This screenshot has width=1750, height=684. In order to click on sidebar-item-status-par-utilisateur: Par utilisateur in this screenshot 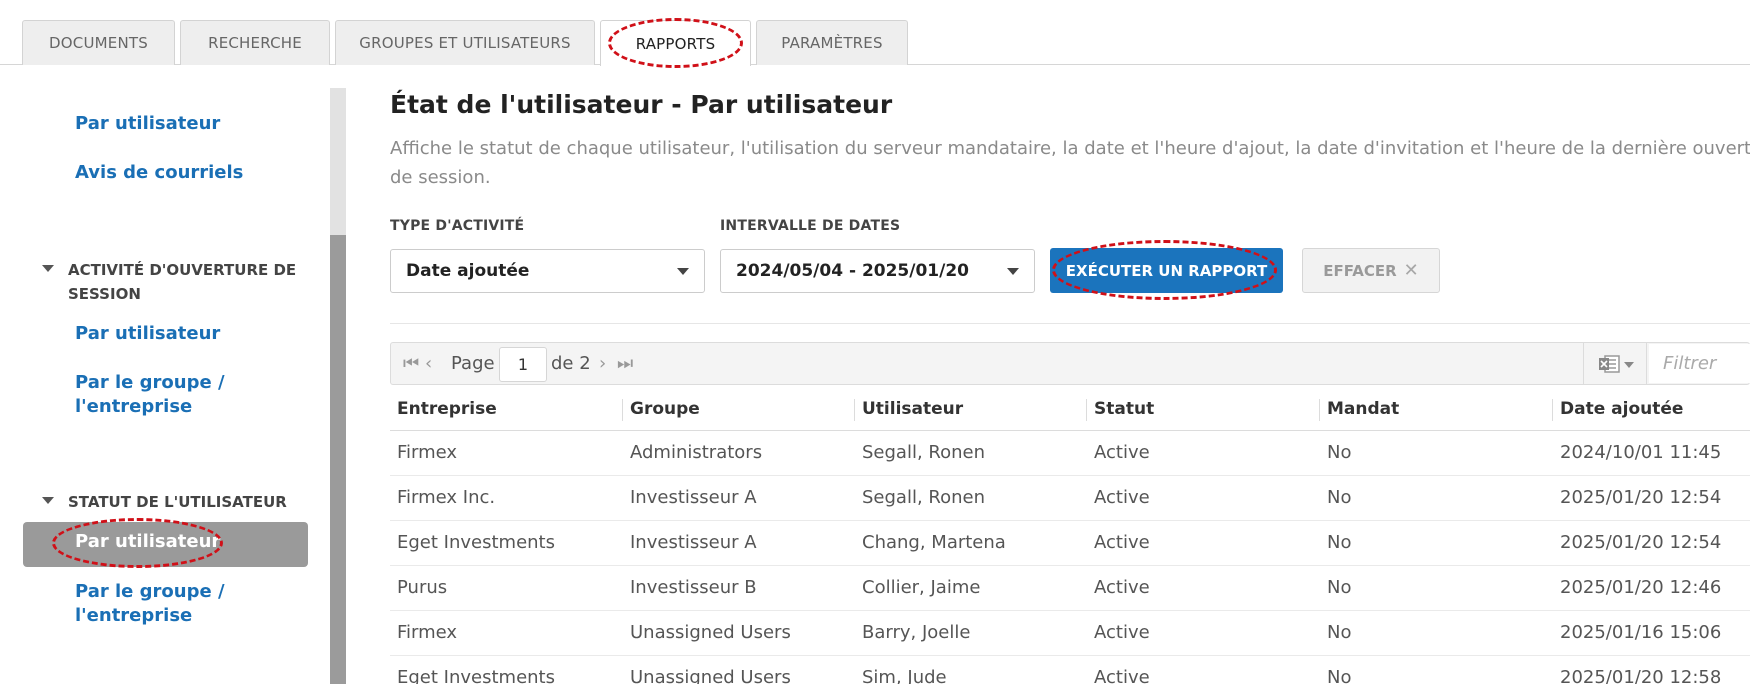, I will do `click(147, 541)`.